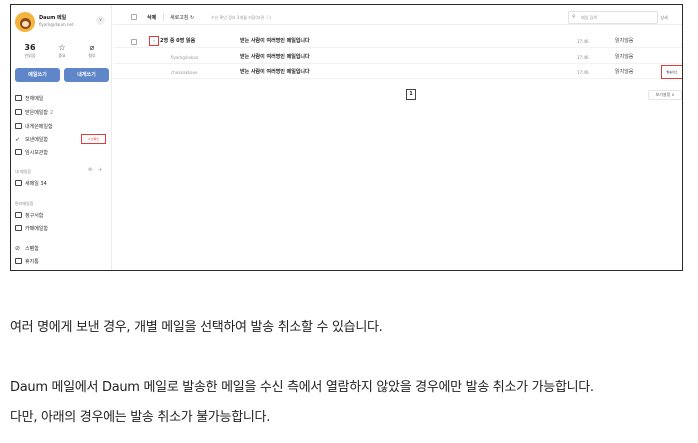 This screenshot has height=443, width=698. What do you see at coordinates (154, 41) in the screenshot?
I see `expand-recipients-icon: ∨` at bounding box center [154, 41].